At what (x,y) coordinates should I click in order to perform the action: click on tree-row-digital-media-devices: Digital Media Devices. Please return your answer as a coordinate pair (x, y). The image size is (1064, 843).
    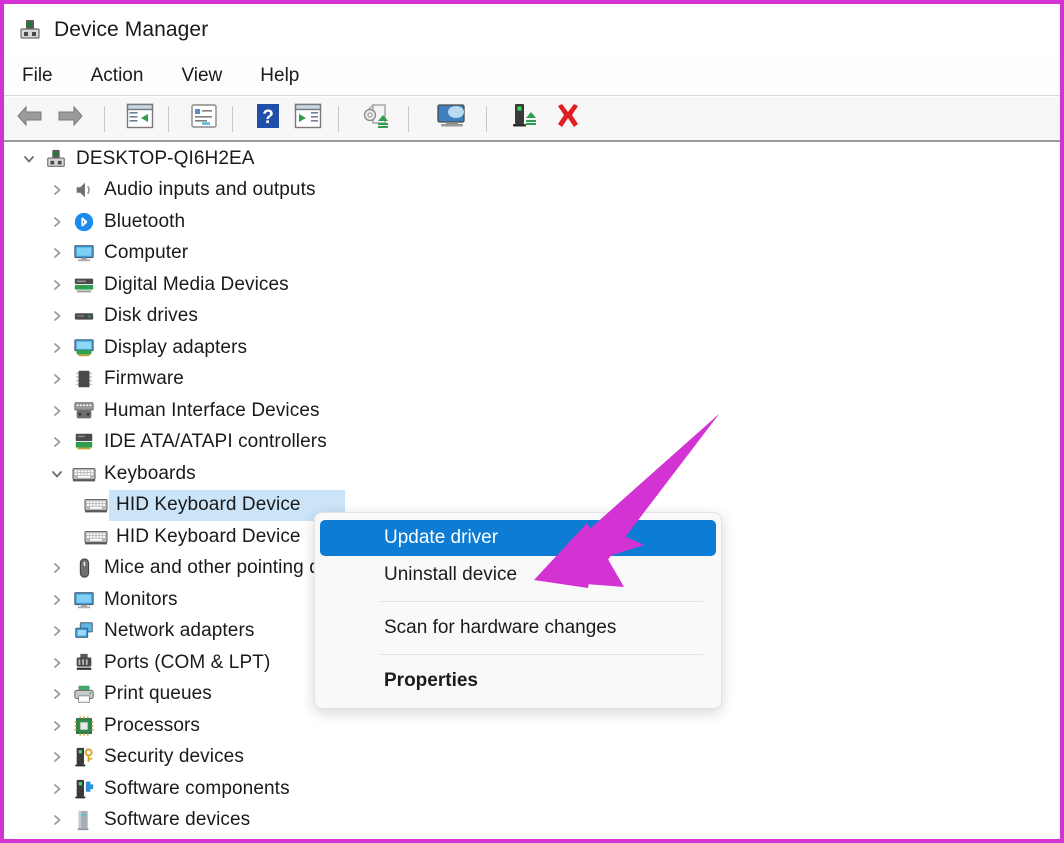
    Looking at the image, I should click on (532, 285).